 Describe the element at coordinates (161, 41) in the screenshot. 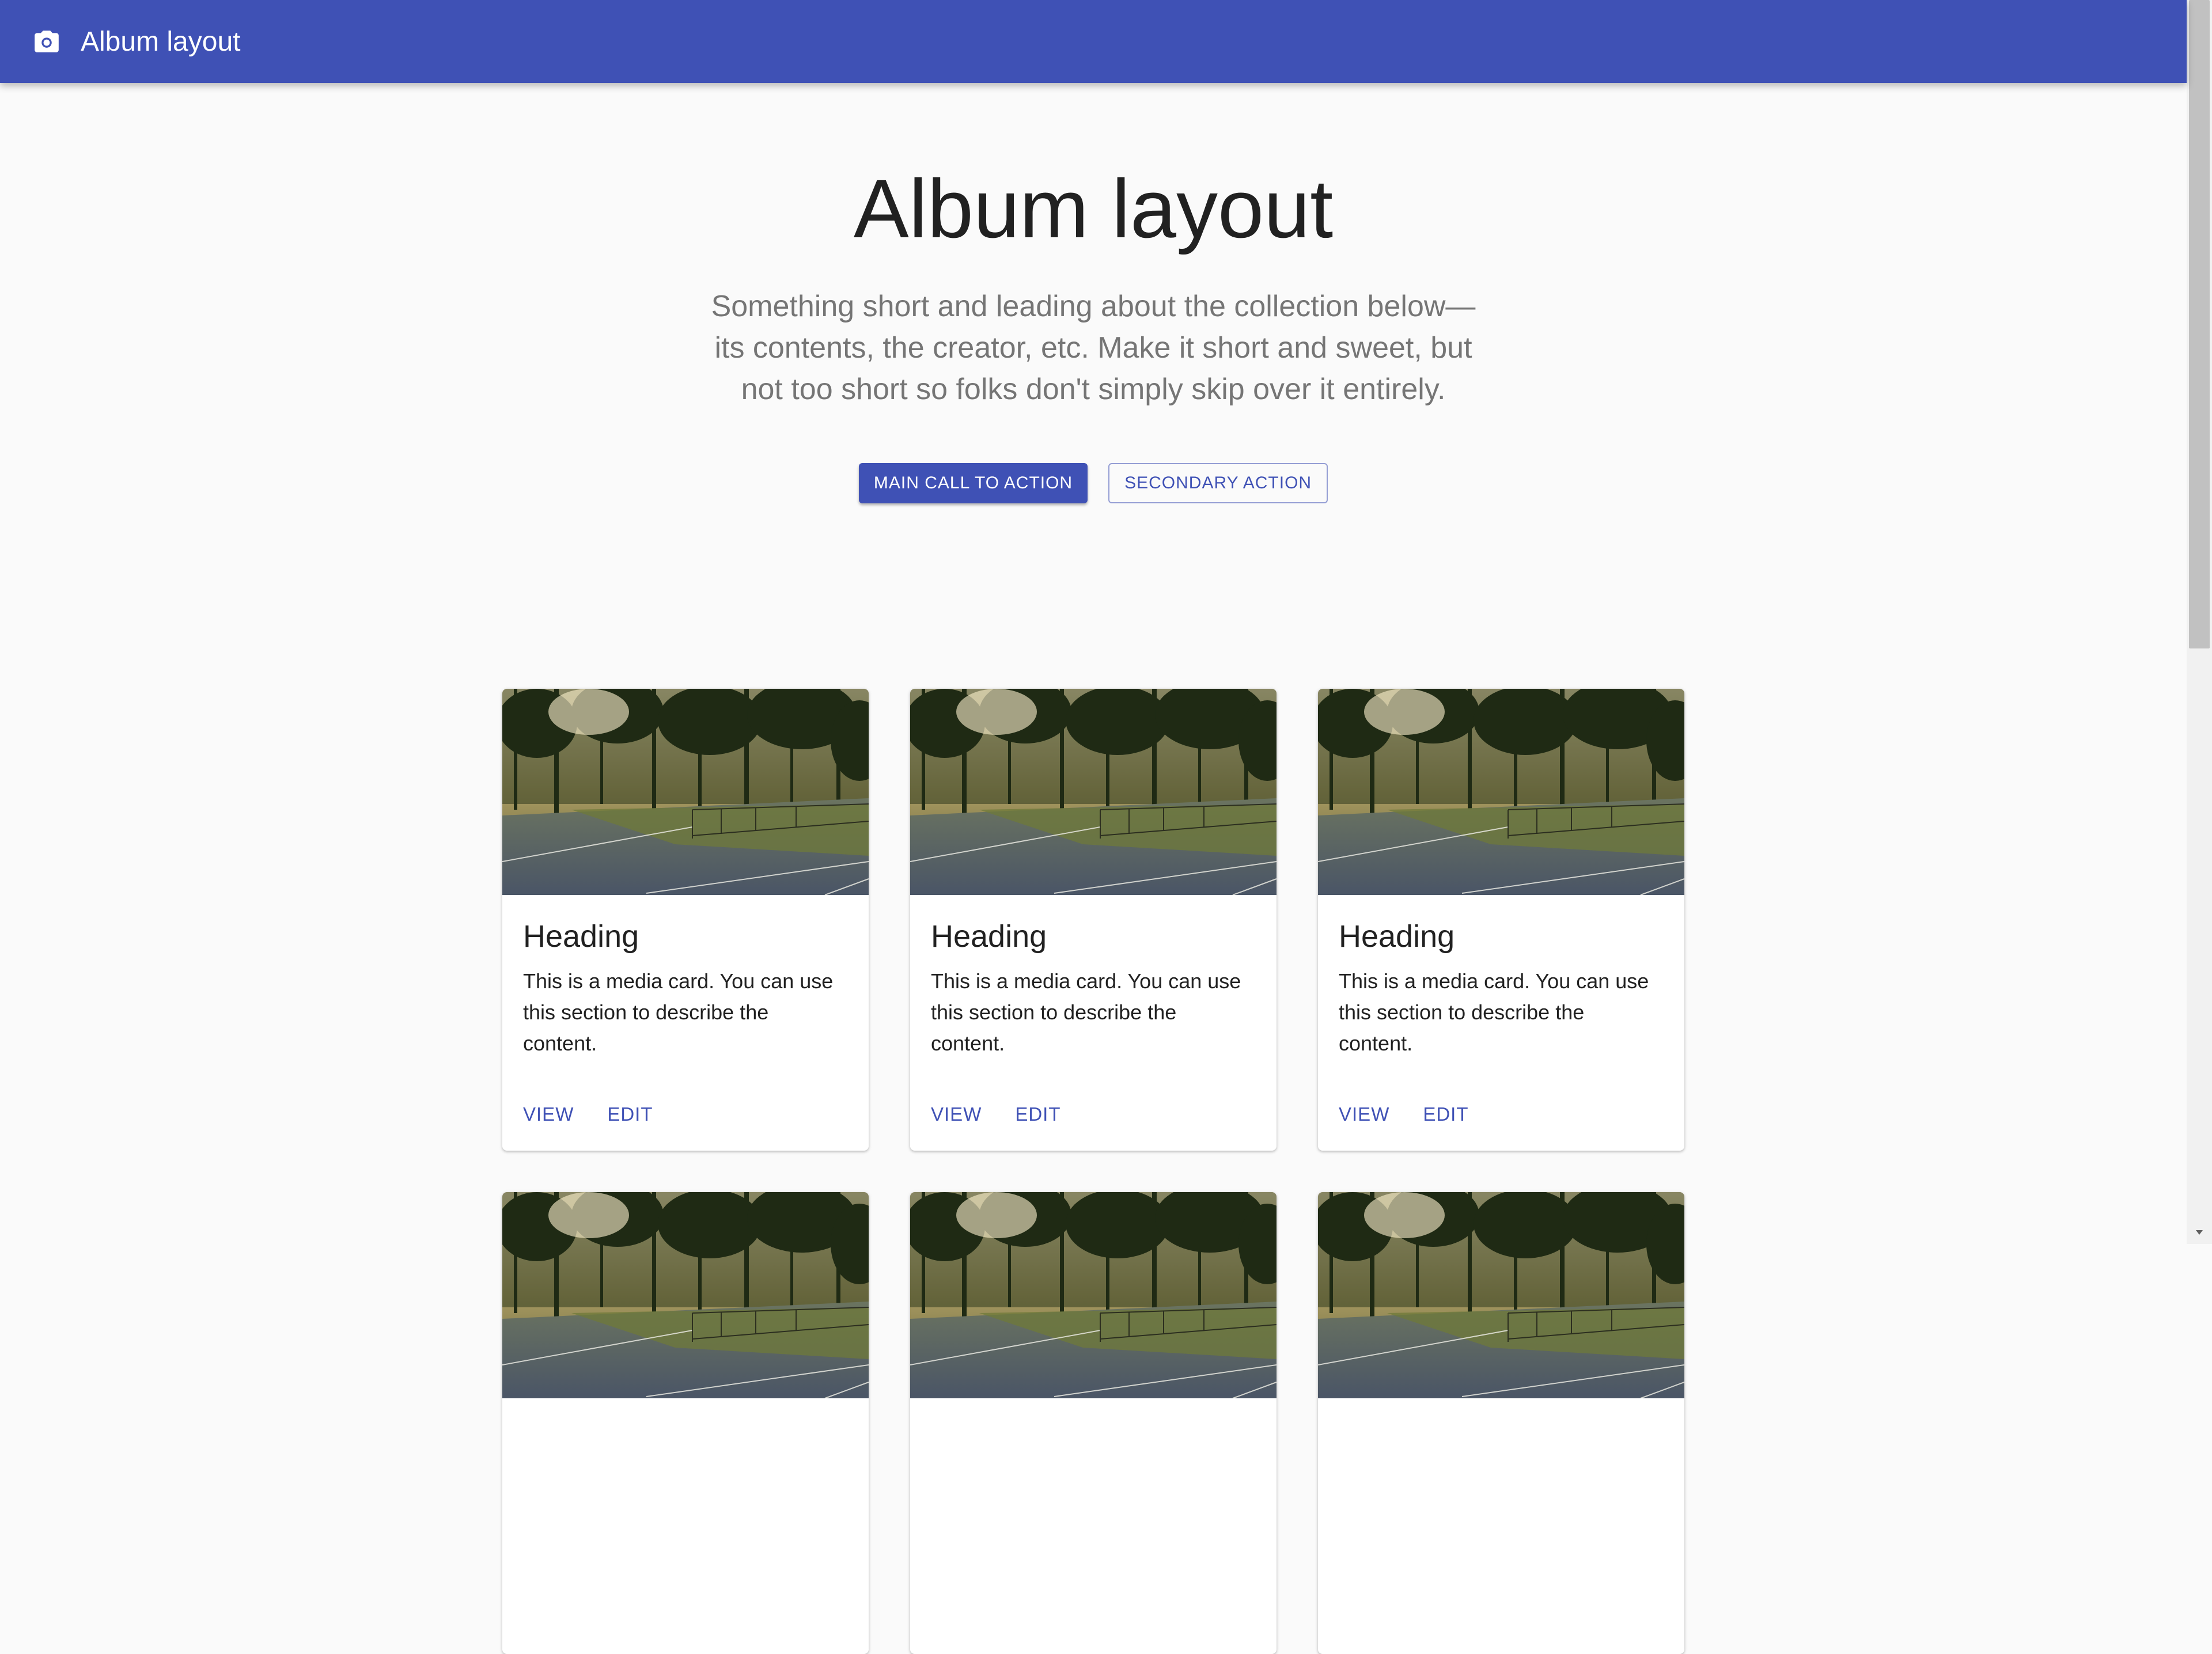

I see `app-title: Album layout` at that location.